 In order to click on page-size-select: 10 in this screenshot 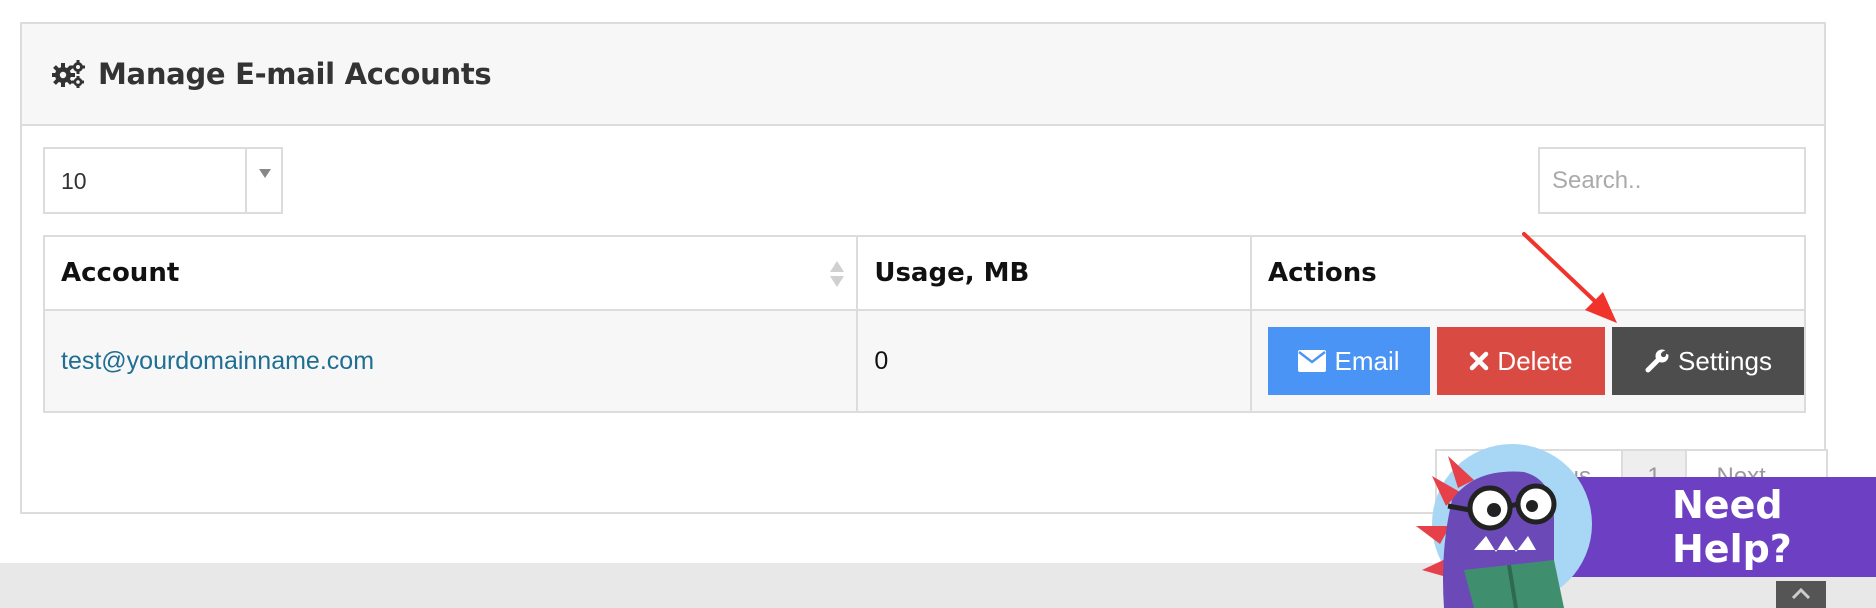, I will do `click(163, 180)`.